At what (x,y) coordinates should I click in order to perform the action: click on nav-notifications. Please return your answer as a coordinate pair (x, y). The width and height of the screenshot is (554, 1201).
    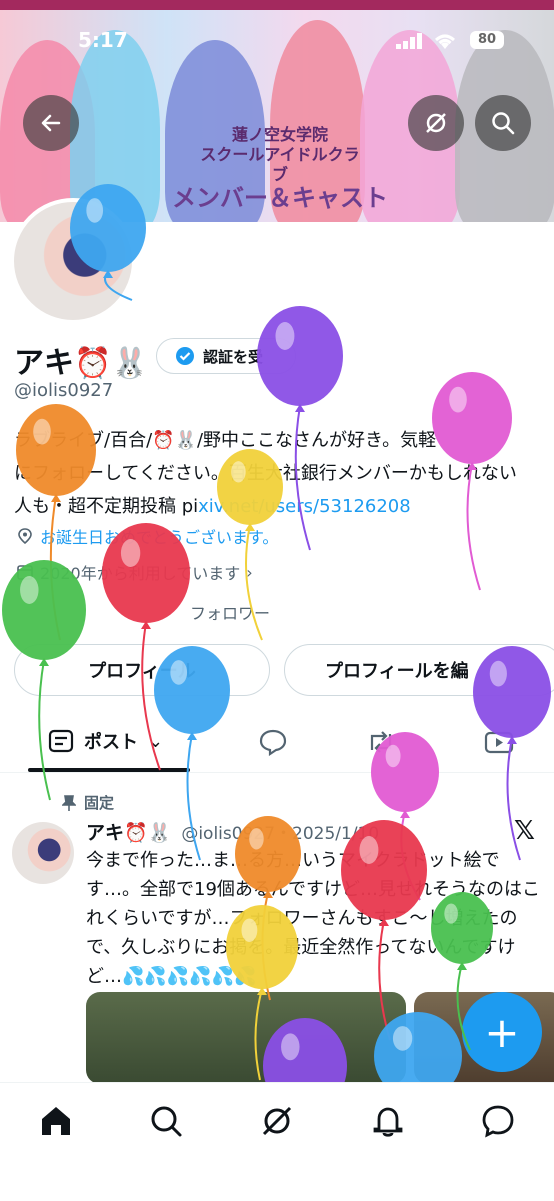
    Looking at the image, I should click on (388, 1121).